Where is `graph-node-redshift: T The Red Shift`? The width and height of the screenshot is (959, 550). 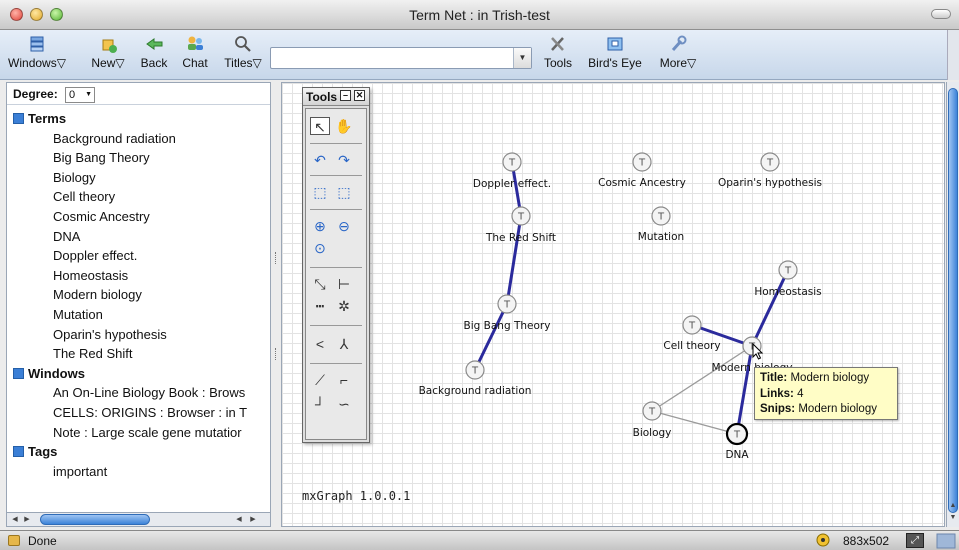 graph-node-redshift: T The Red Shift is located at coordinates (520, 225).